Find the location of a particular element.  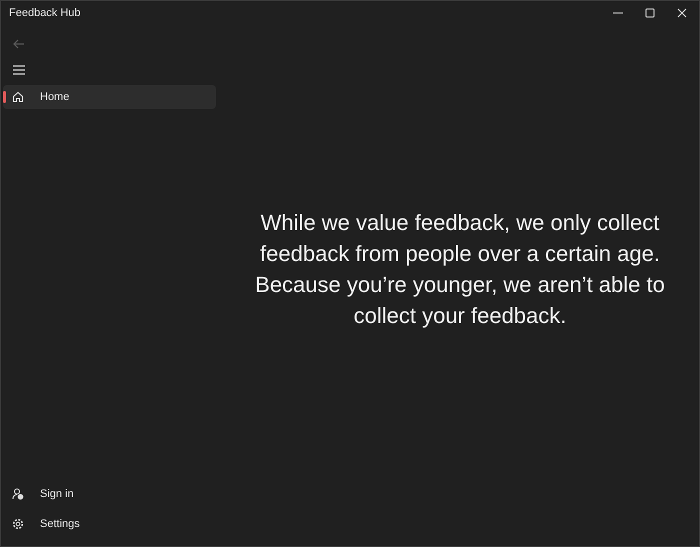

close-icon is located at coordinates (682, 13).